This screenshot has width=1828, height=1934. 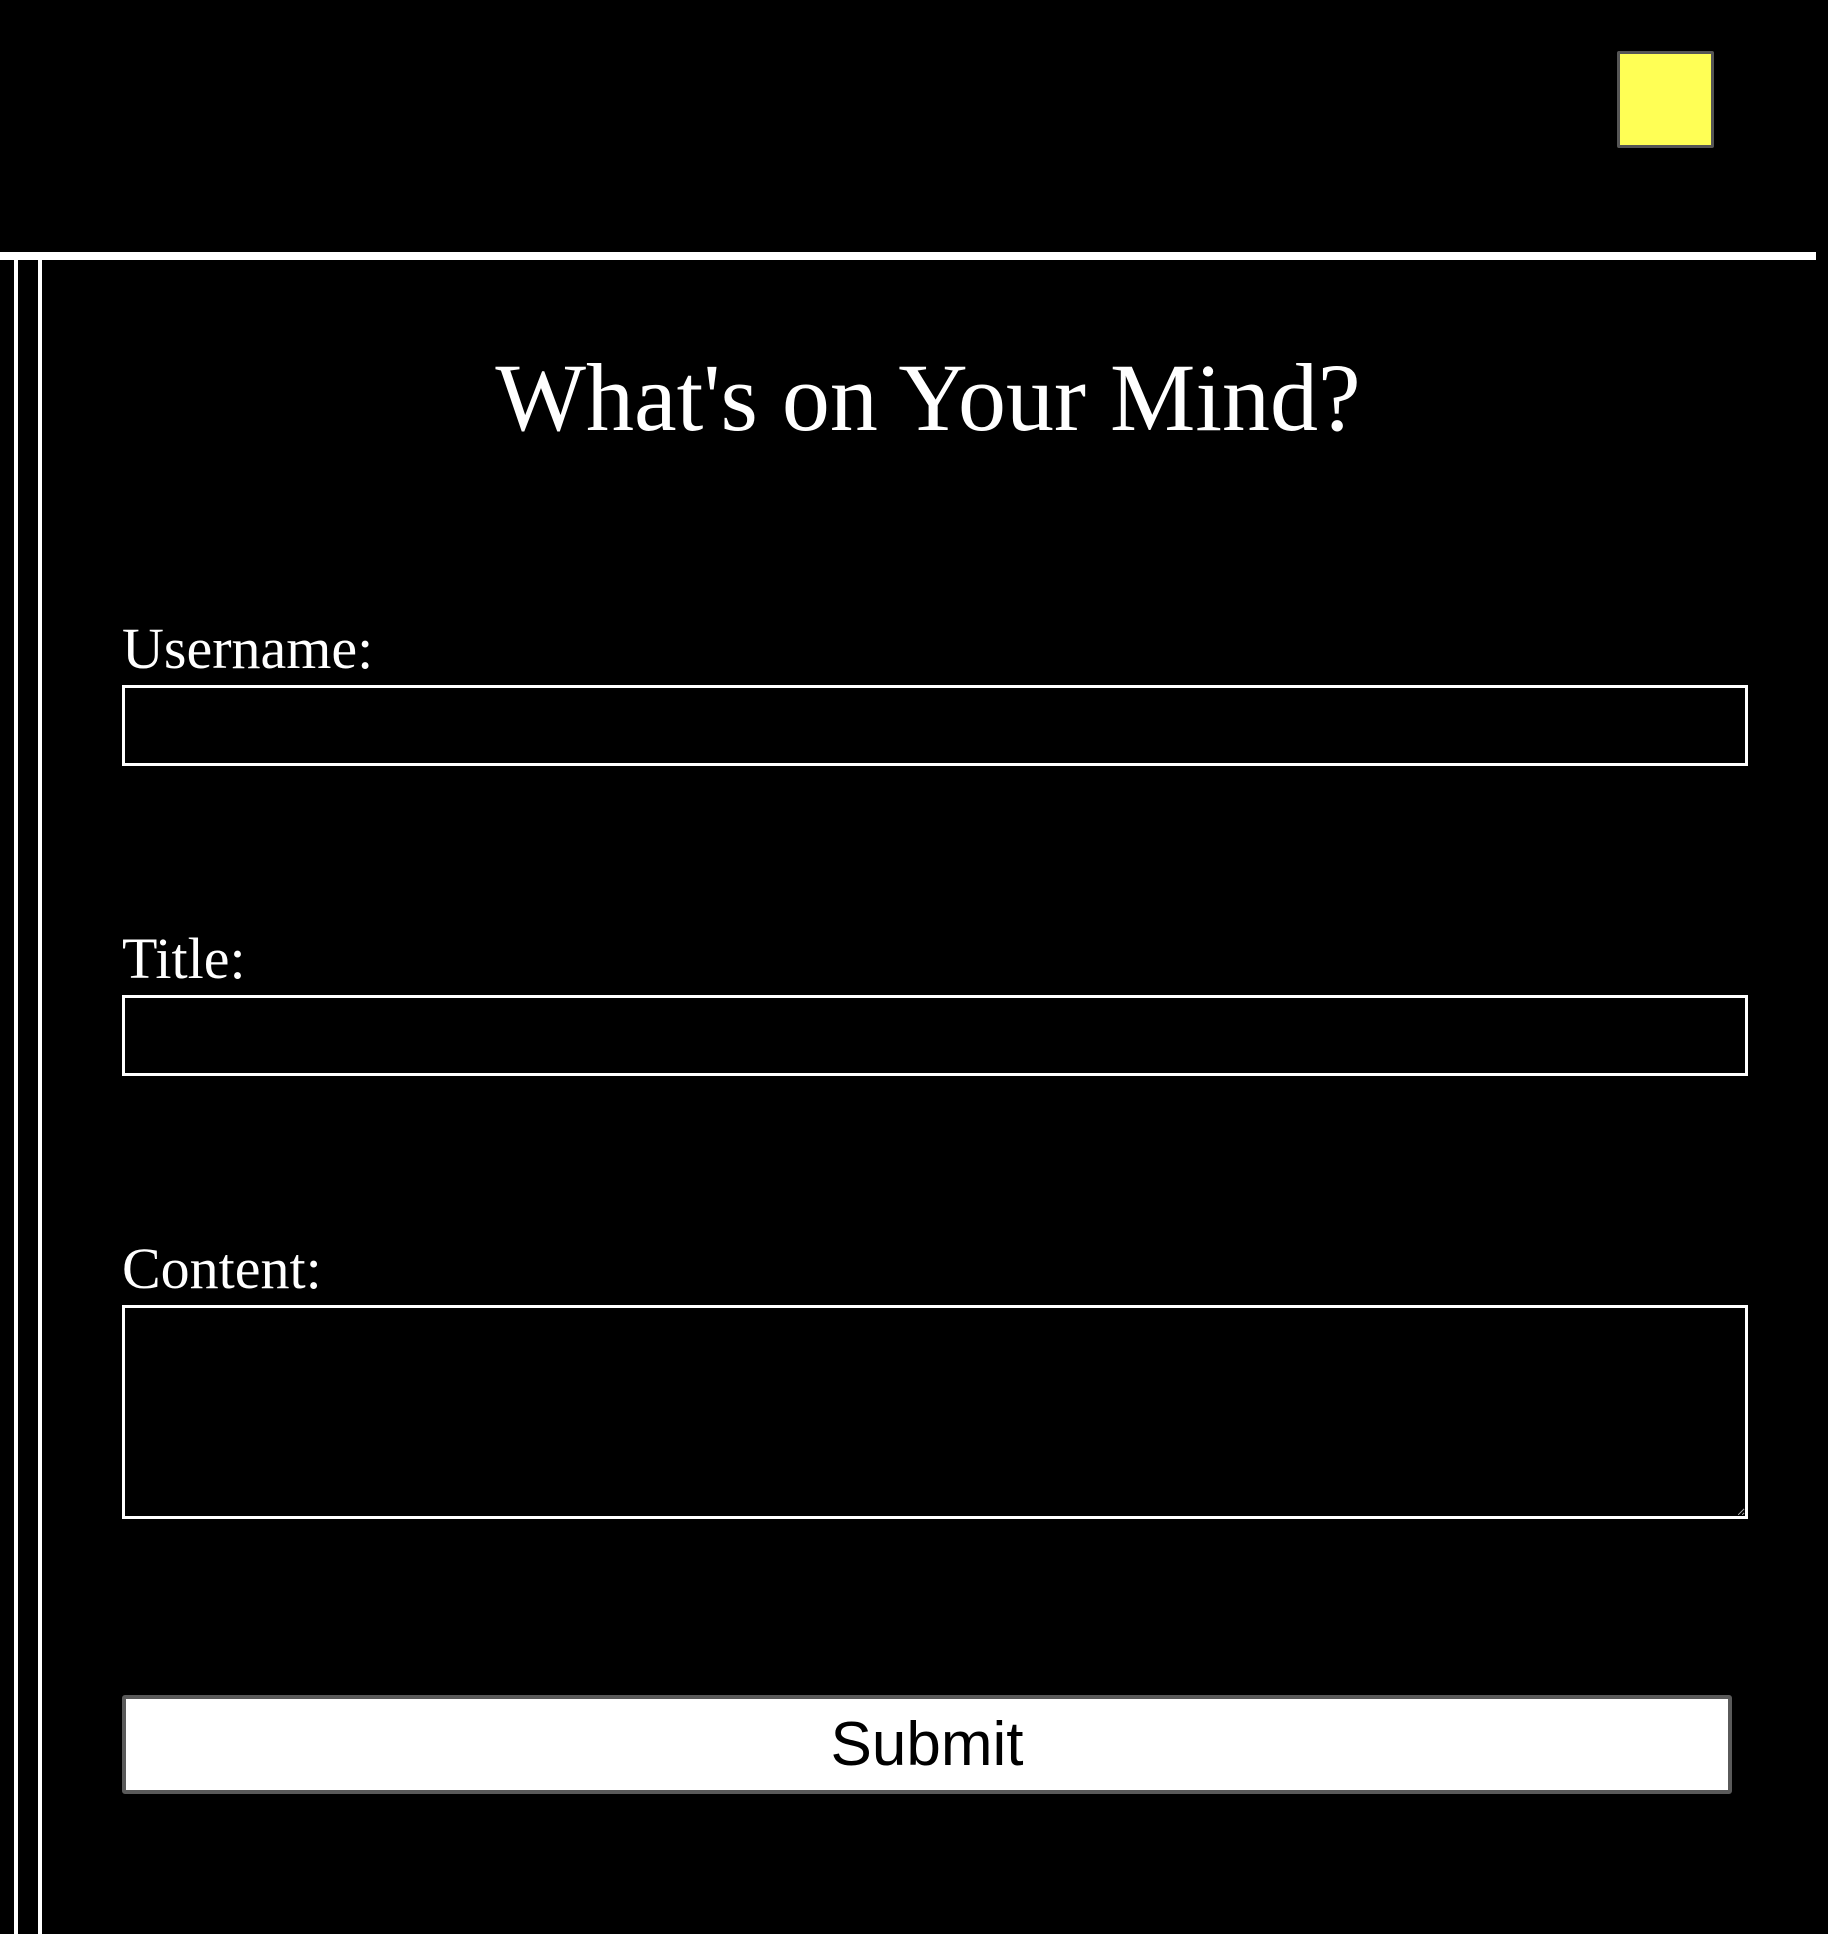 What do you see at coordinates (184, 958) in the screenshot?
I see `title-label: Title:` at bounding box center [184, 958].